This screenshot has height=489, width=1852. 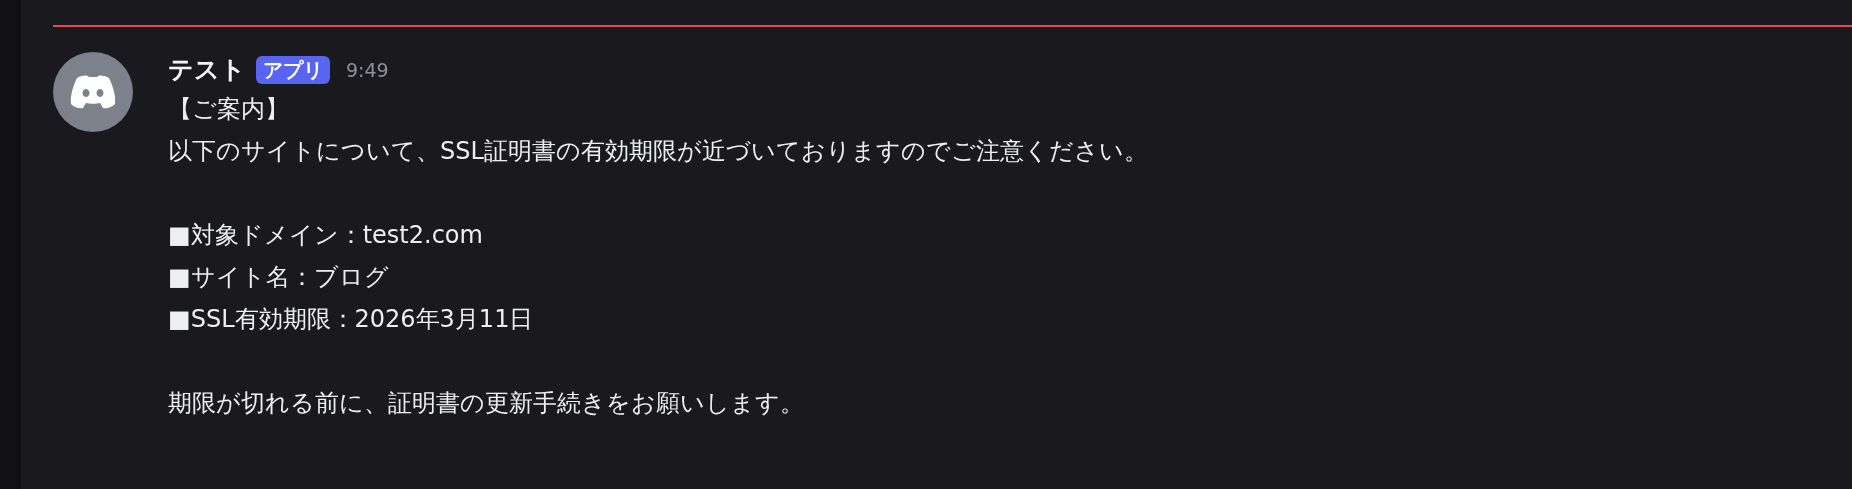 What do you see at coordinates (207, 70) in the screenshot?
I see `author-name: テスト` at bounding box center [207, 70].